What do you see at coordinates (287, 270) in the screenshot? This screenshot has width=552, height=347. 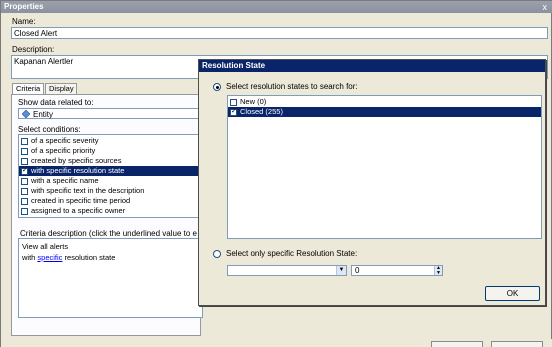 I see `resolution-state-dropdown: ▼` at bounding box center [287, 270].